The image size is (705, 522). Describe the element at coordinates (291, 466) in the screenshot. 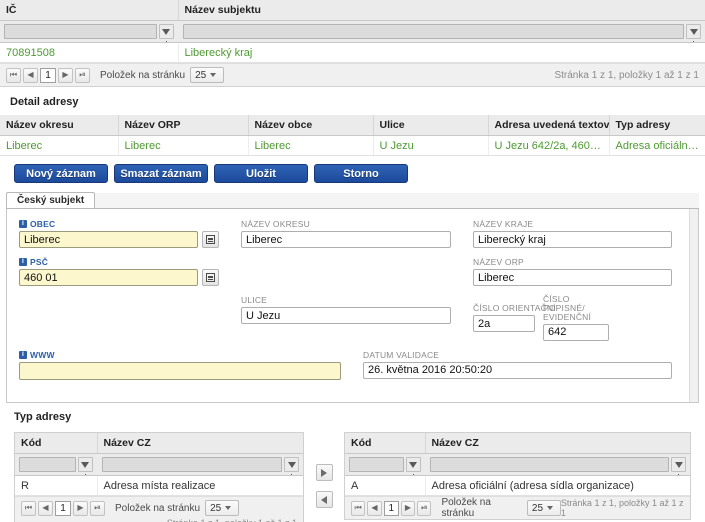

I see `filter-button-nazev-cz-left` at that location.